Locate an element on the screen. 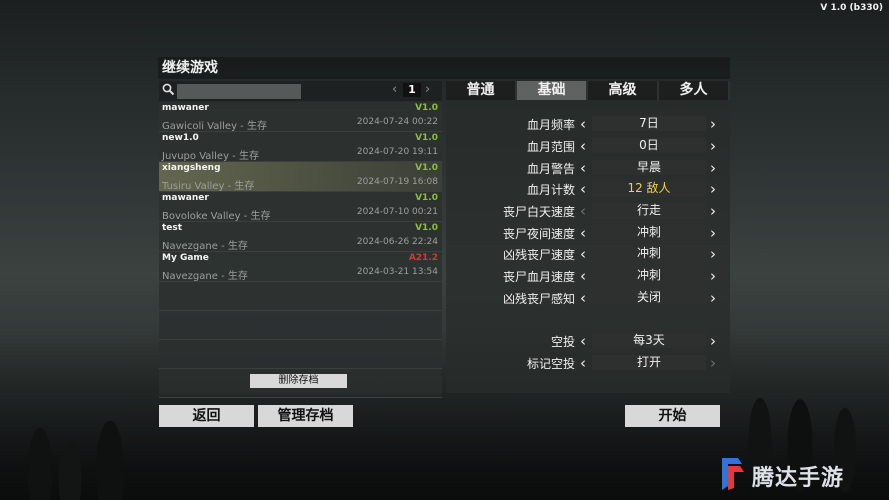 The height and width of the screenshot is (500, 889). setting-label: 标记空投 is located at coordinates (550, 364).